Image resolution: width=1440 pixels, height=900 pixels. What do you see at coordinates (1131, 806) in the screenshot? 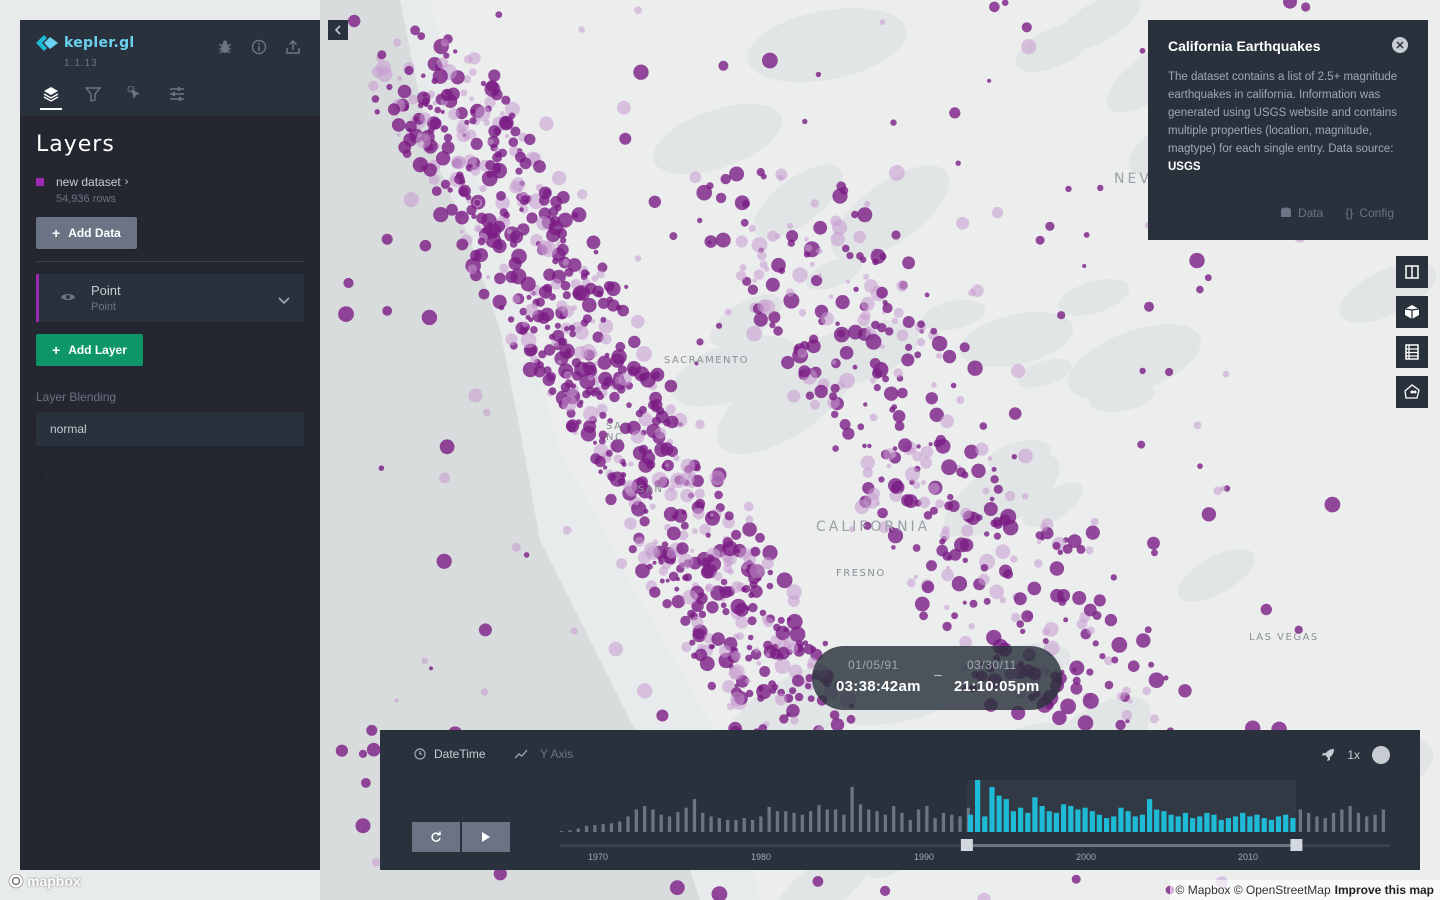
I see `selection-window` at bounding box center [1131, 806].